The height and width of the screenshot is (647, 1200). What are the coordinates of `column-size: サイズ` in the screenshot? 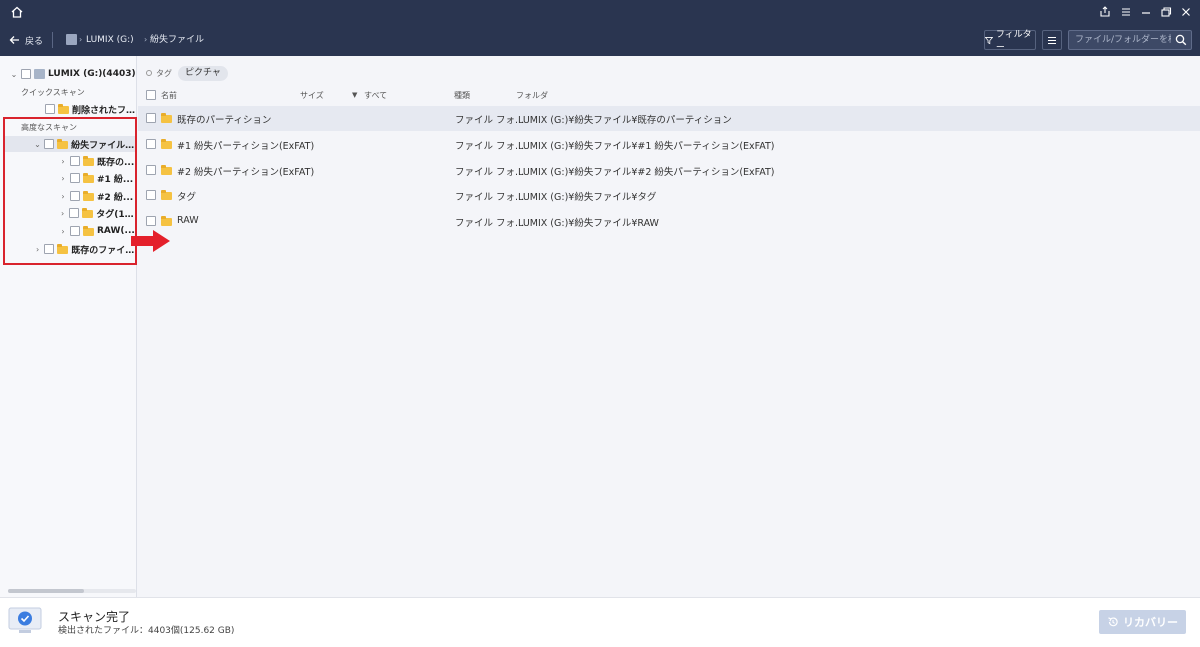 It's located at (312, 95).